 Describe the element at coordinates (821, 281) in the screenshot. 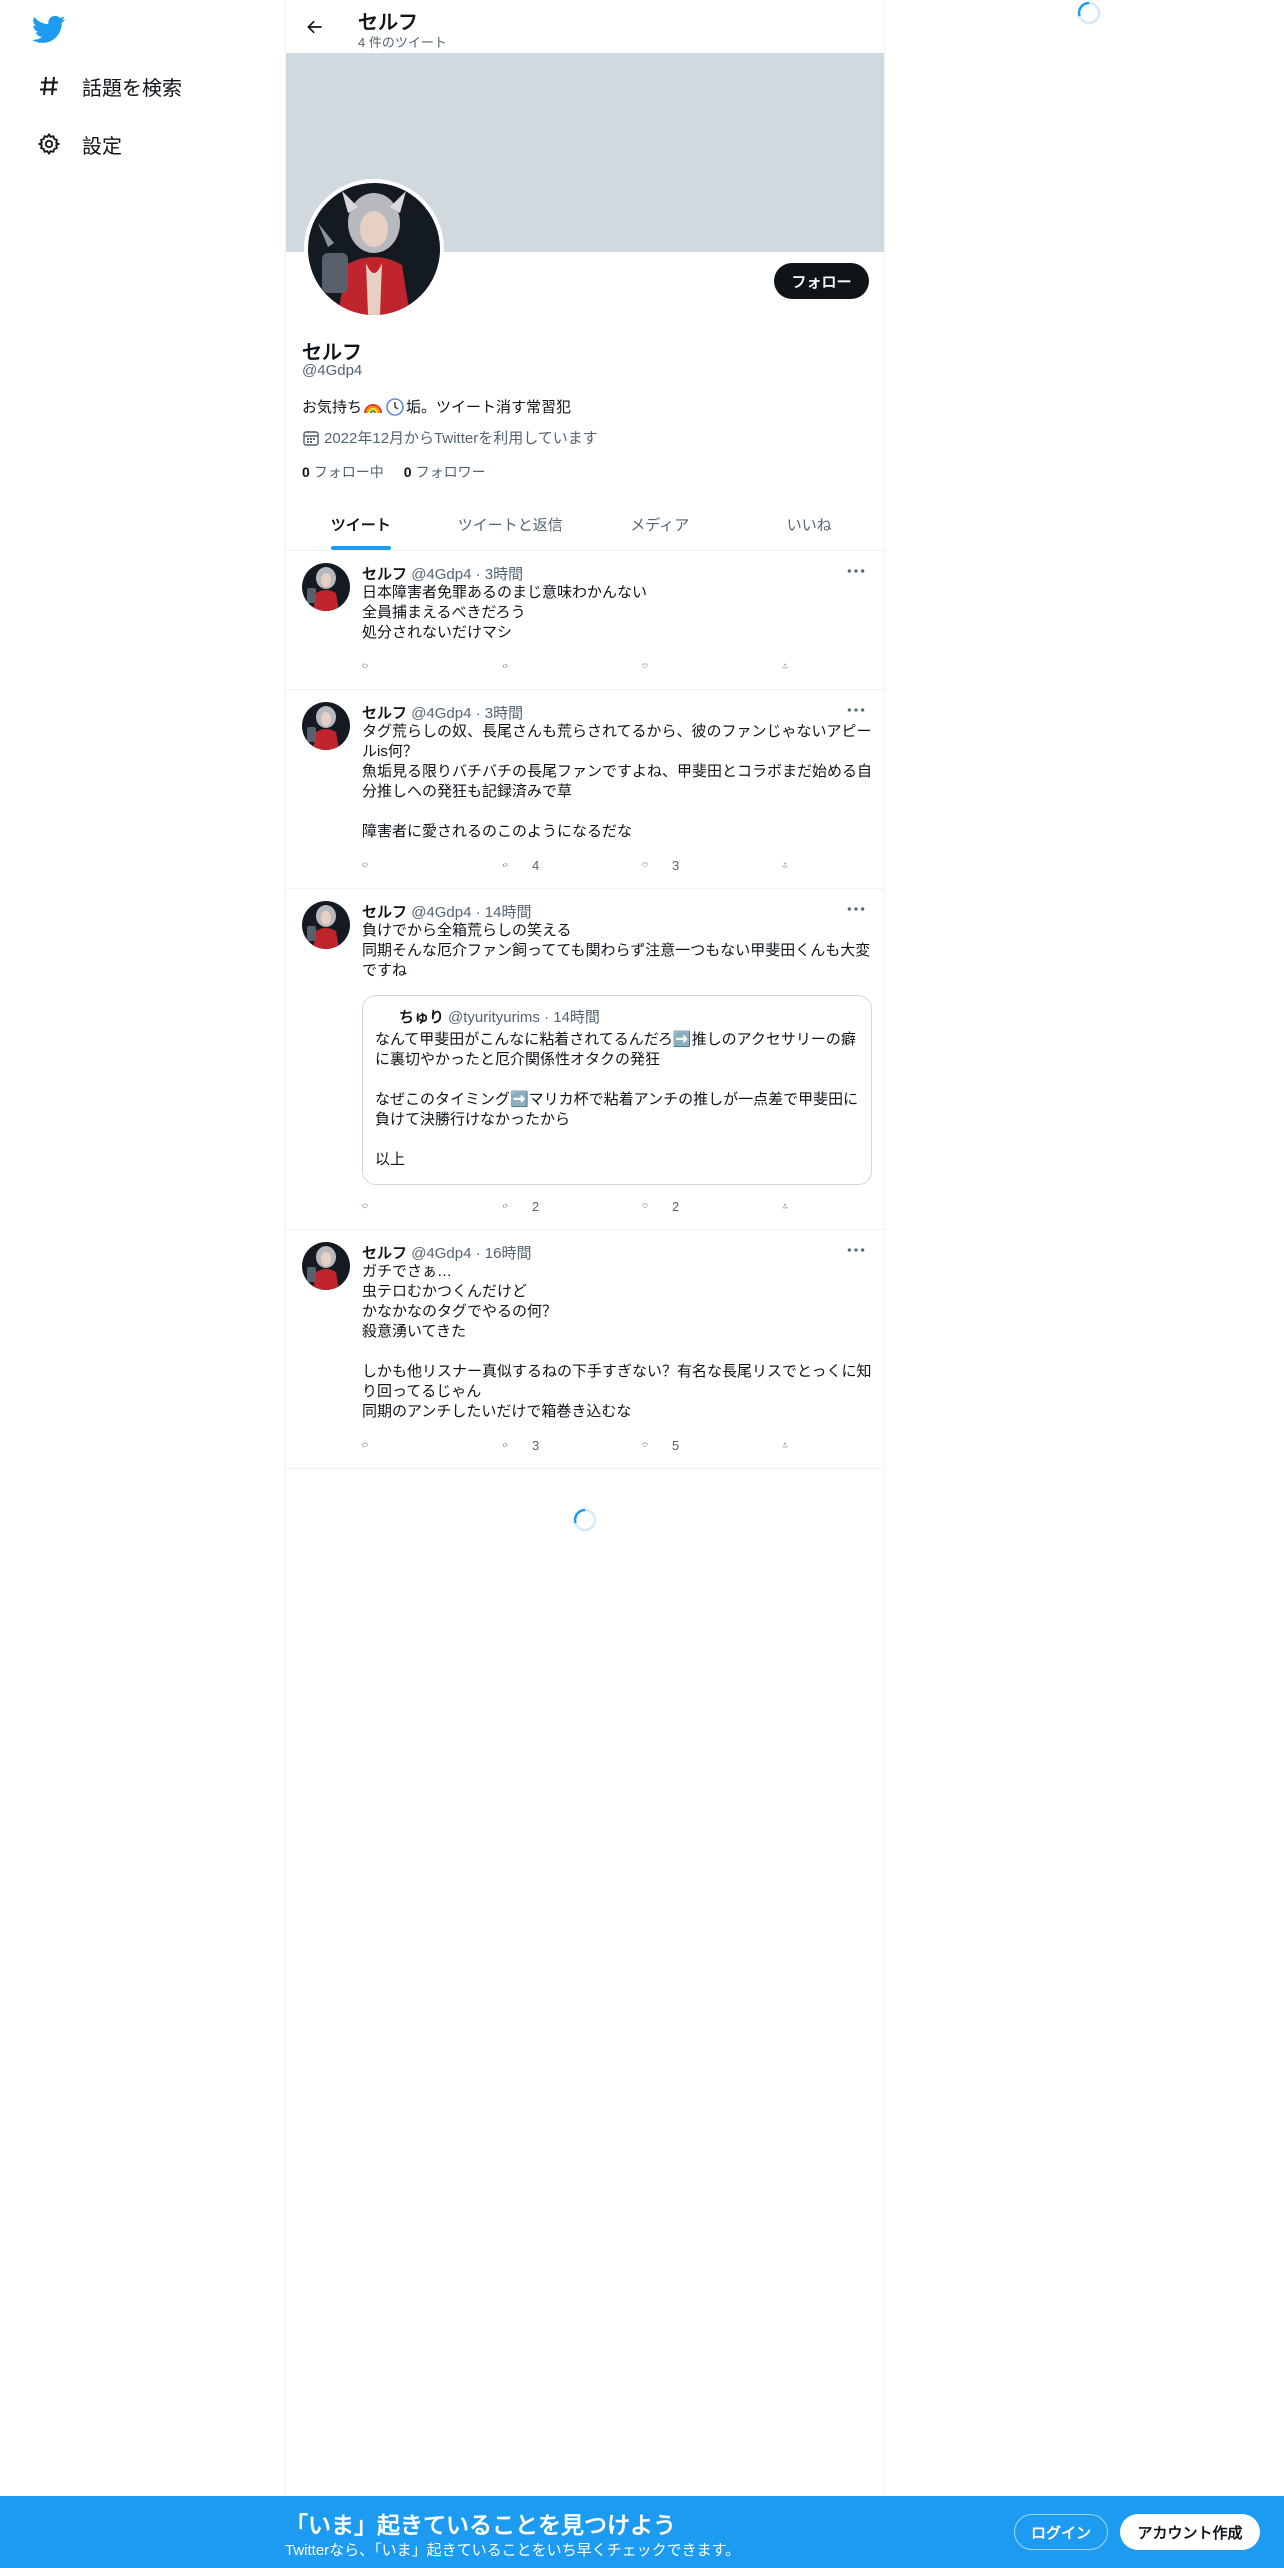

I see `follow-button: フォロー` at that location.